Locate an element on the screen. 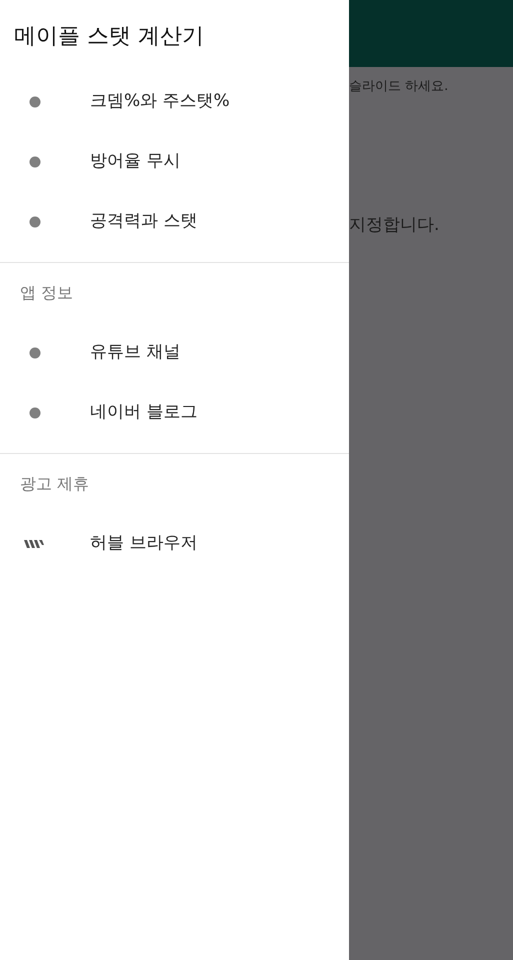 The height and width of the screenshot is (960, 513). menu-item: 허블 브라우저 is located at coordinates (174, 544).